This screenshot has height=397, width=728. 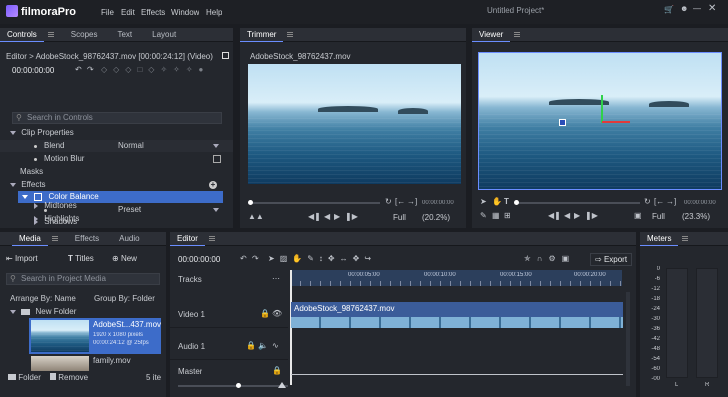 What do you see at coordinates (491, 35) in the screenshot?
I see `tab-viewer: Viewer` at bounding box center [491, 35].